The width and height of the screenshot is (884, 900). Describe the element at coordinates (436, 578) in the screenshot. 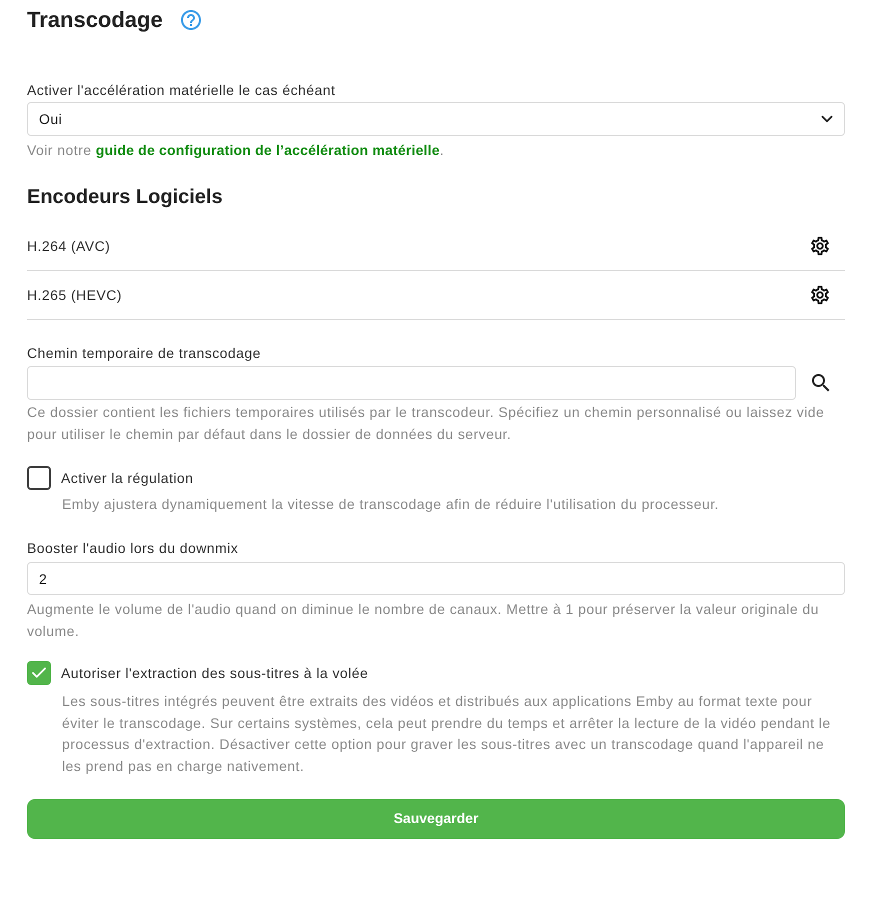

I see `number-input-field: 2` at that location.